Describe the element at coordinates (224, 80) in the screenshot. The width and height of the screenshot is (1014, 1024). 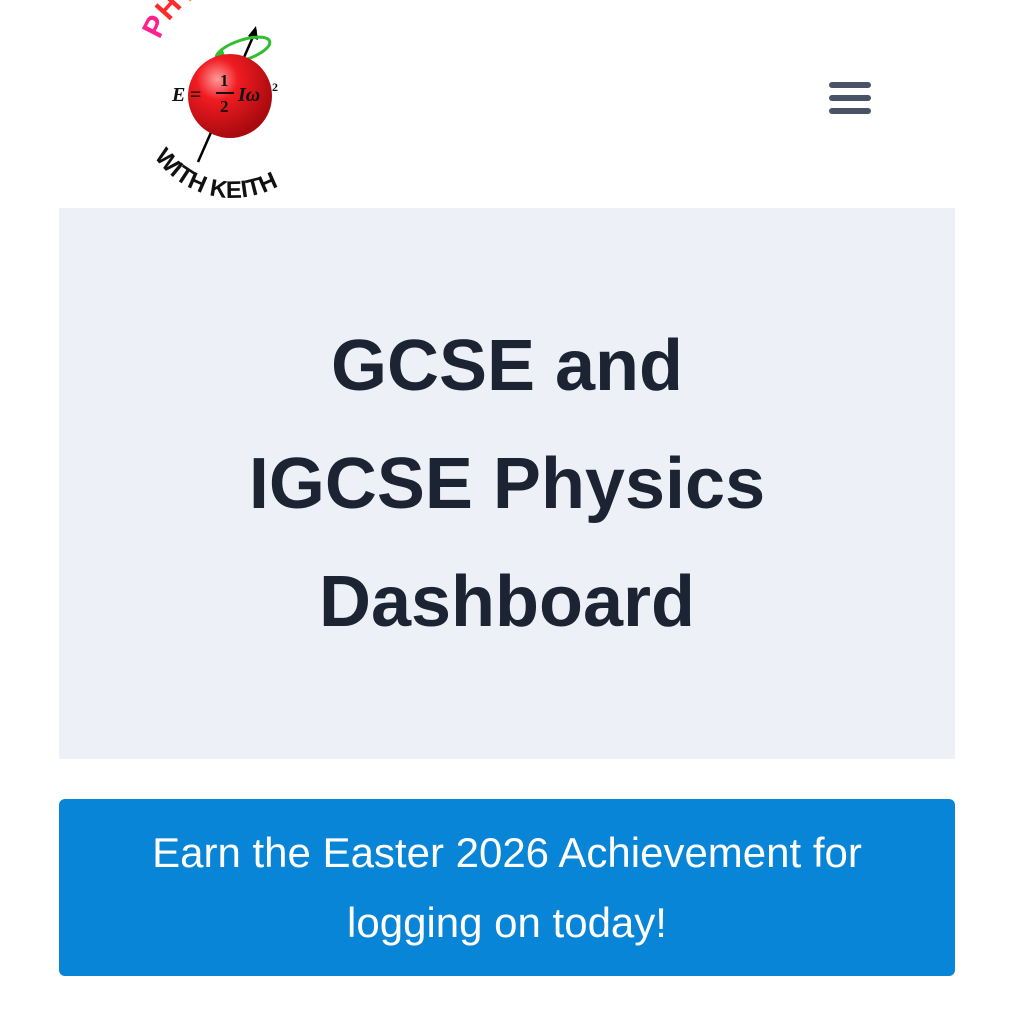
I see `svg-text: 1` at that location.